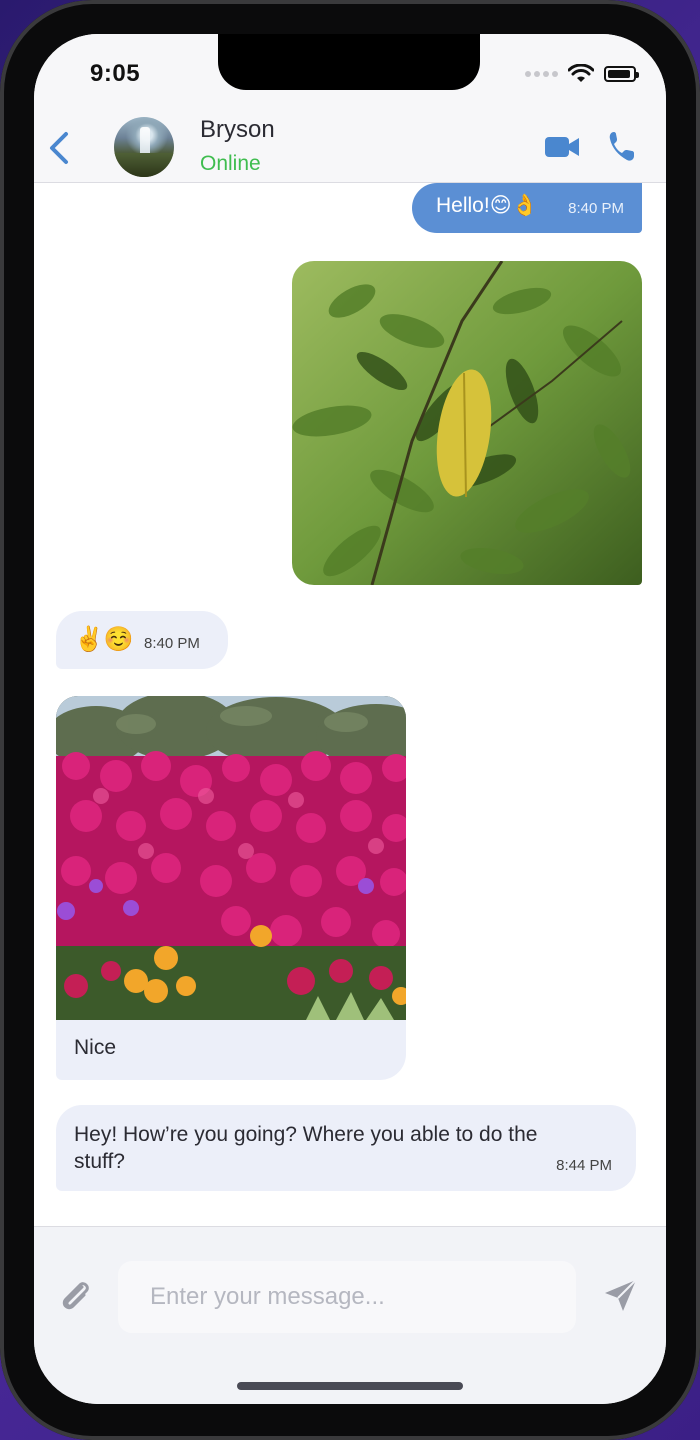  I want to click on message-text: ✌️☺️, so click(104, 639).